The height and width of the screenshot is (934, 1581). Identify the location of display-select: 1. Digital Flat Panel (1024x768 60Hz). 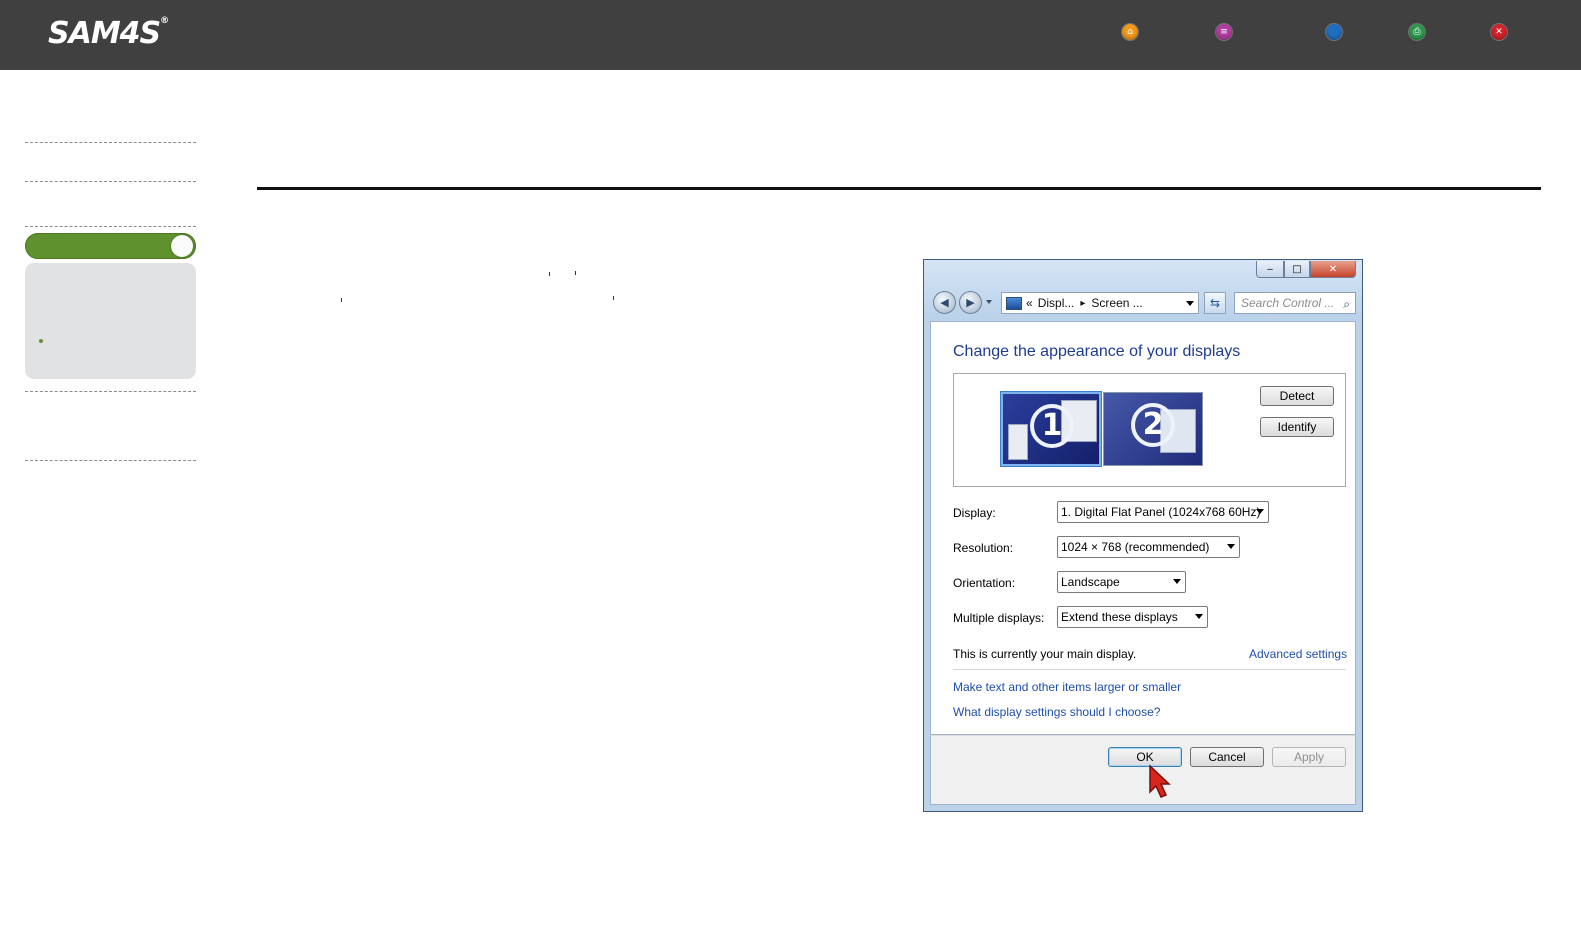
(1163, 512).